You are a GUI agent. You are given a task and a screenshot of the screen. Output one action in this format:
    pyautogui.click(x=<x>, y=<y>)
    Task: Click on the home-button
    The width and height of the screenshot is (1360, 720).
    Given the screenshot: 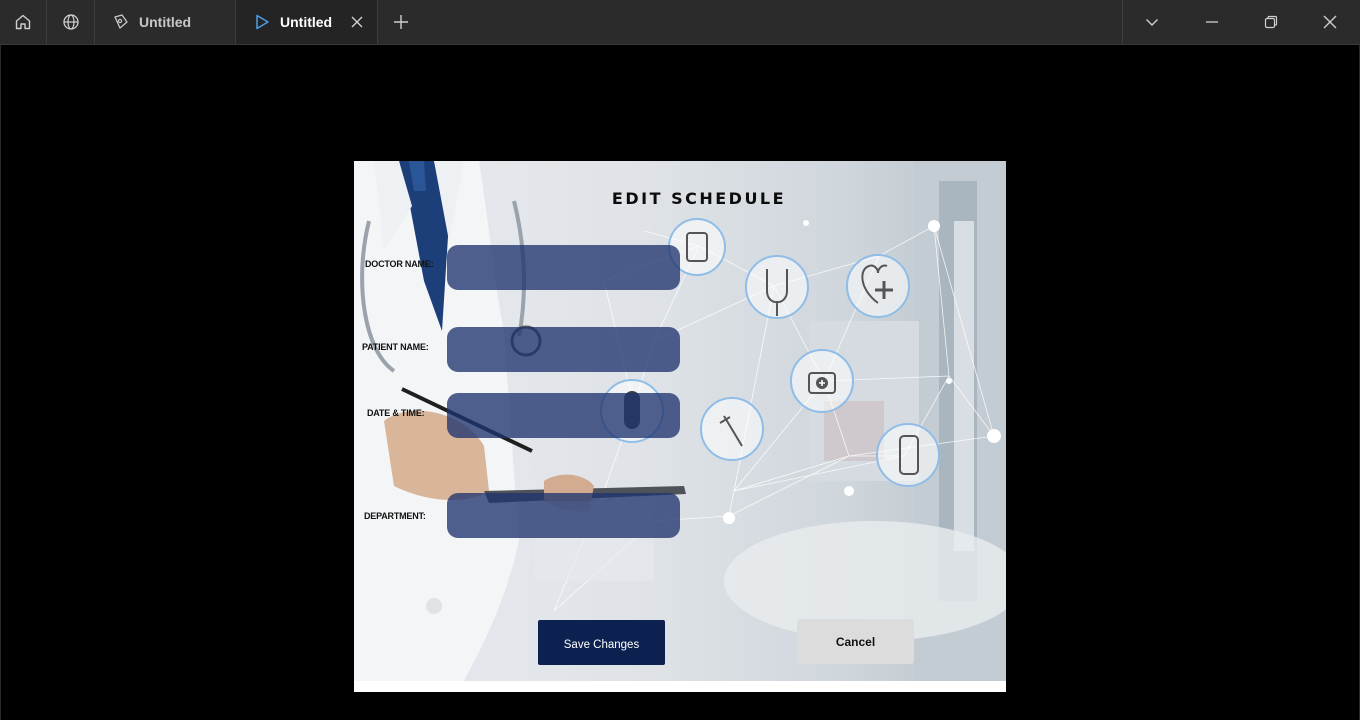 What is the action you would take?
    pyautogui.click(x=23, y=22)
    